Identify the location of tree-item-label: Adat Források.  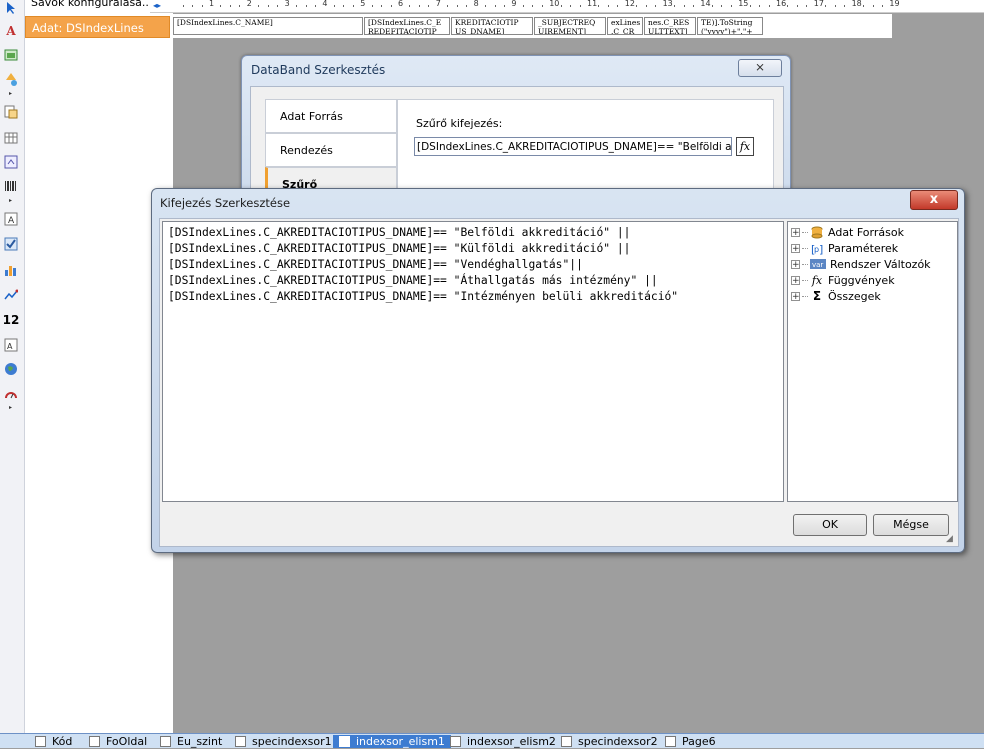
(866, 232).